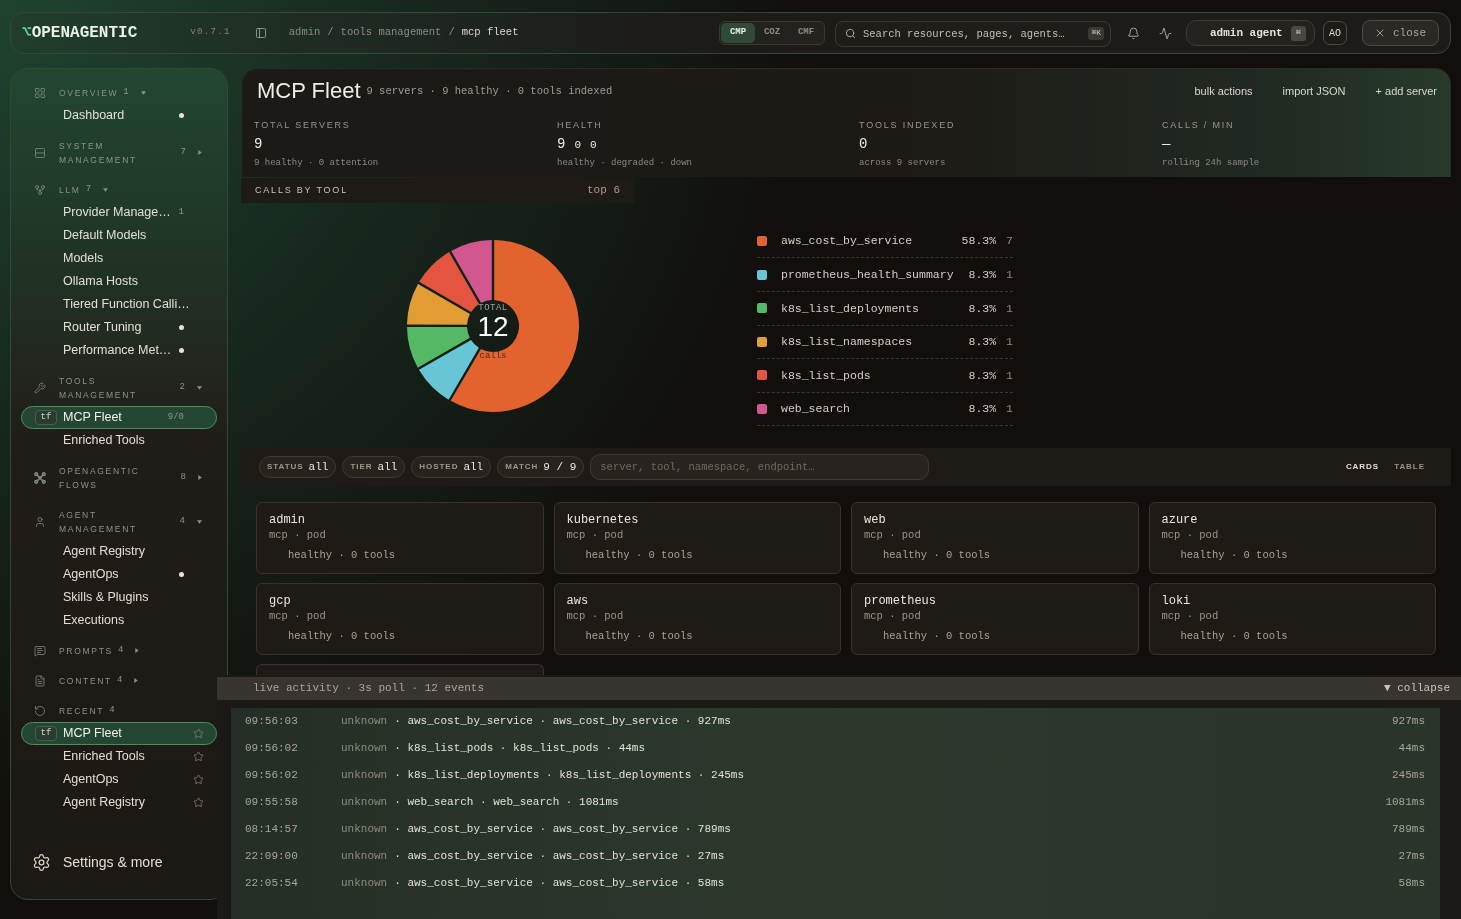 This screenshot has width=1461, height=919. I want to click on section-toggle: LLM 7, so click(119, 189).